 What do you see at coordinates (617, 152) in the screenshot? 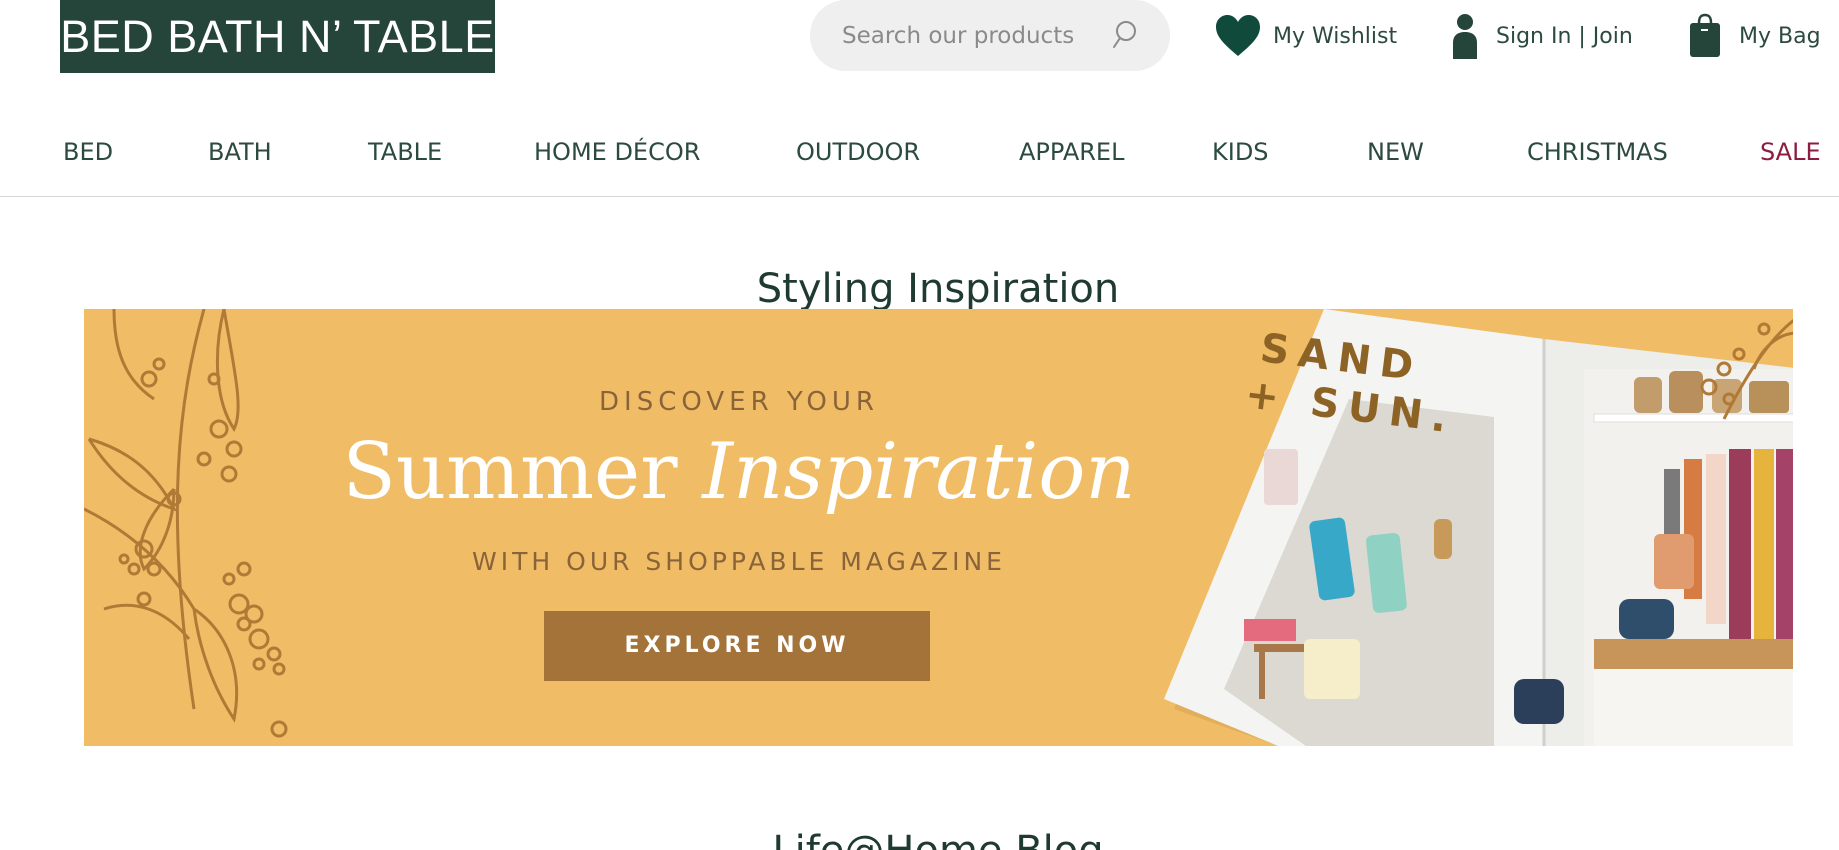
I see `nav-item-home-decor: HOME DÉCOR` at bounding box center [617, 152].